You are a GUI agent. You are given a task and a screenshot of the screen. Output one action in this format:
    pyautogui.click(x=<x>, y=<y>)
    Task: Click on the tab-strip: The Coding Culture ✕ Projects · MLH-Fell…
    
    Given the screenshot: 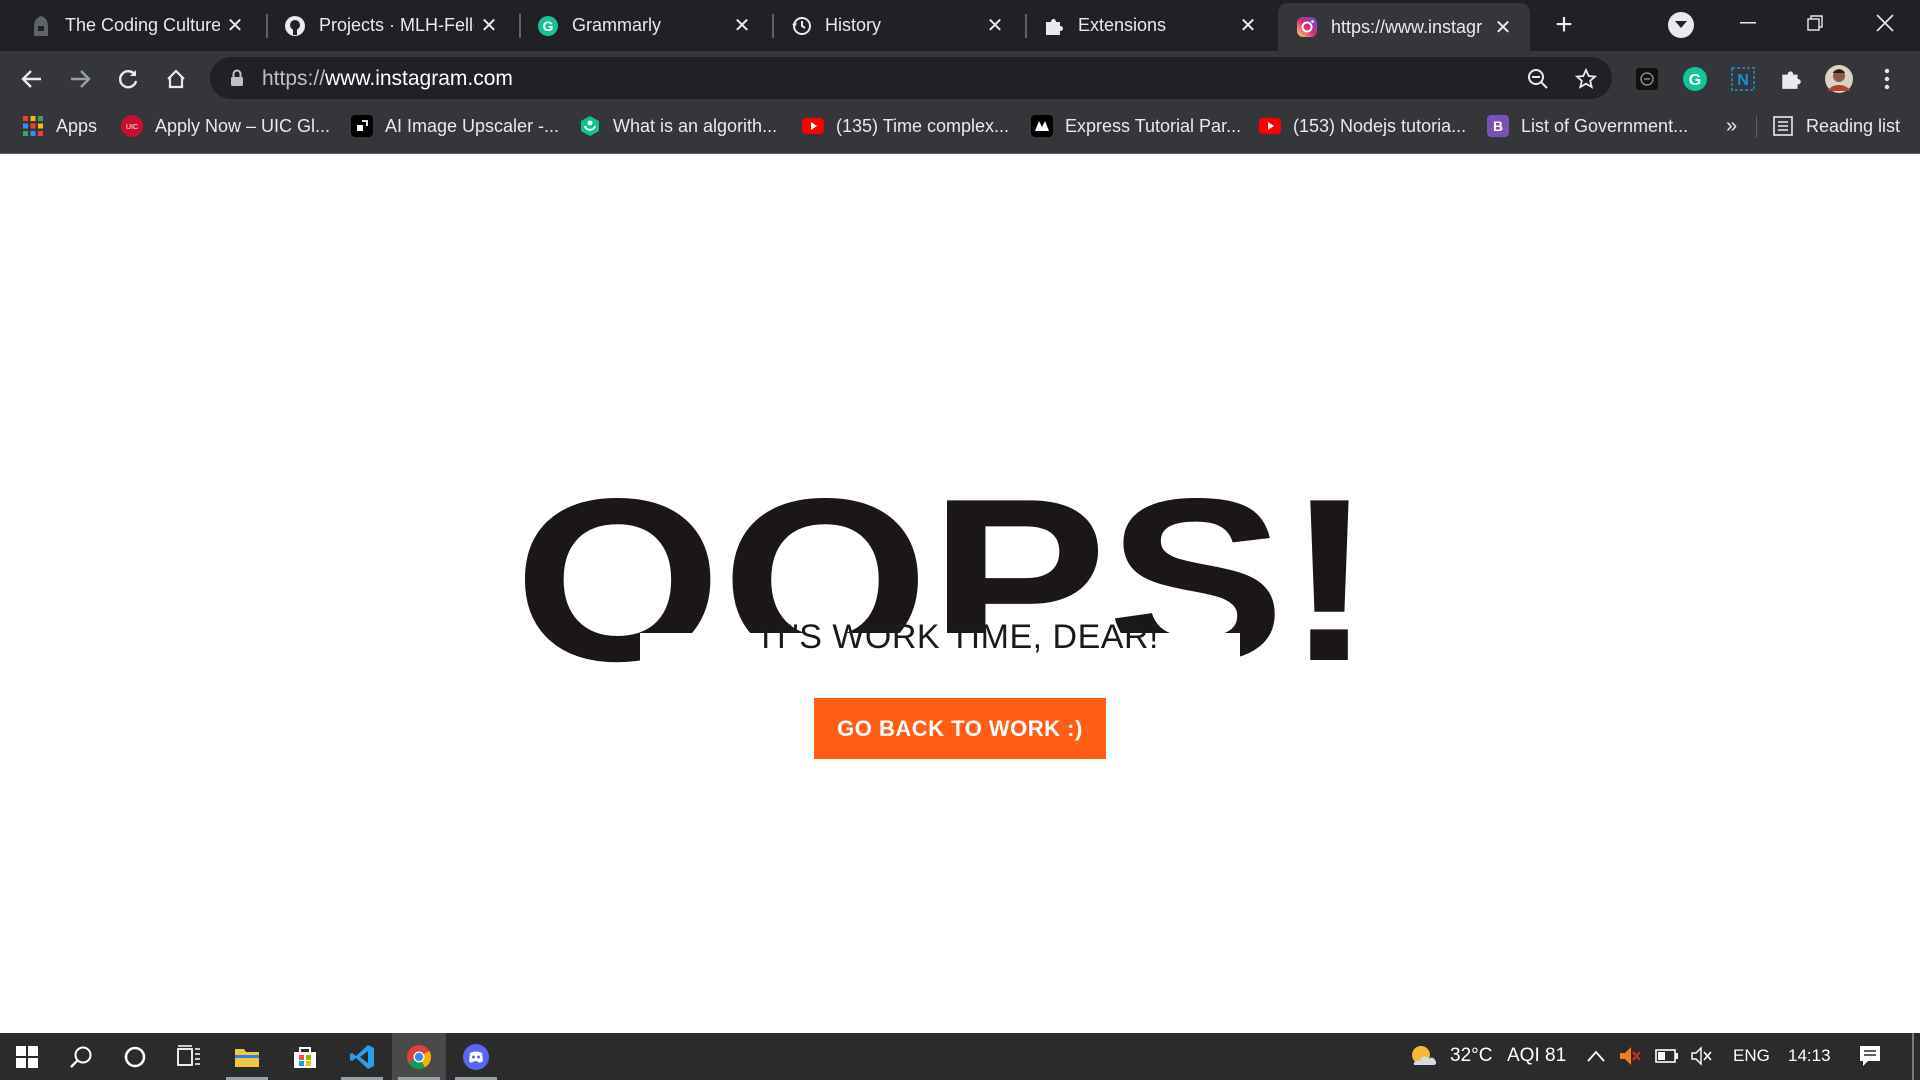 What is the action you would take?
    pyautogui.click(x=960, y=25)
    